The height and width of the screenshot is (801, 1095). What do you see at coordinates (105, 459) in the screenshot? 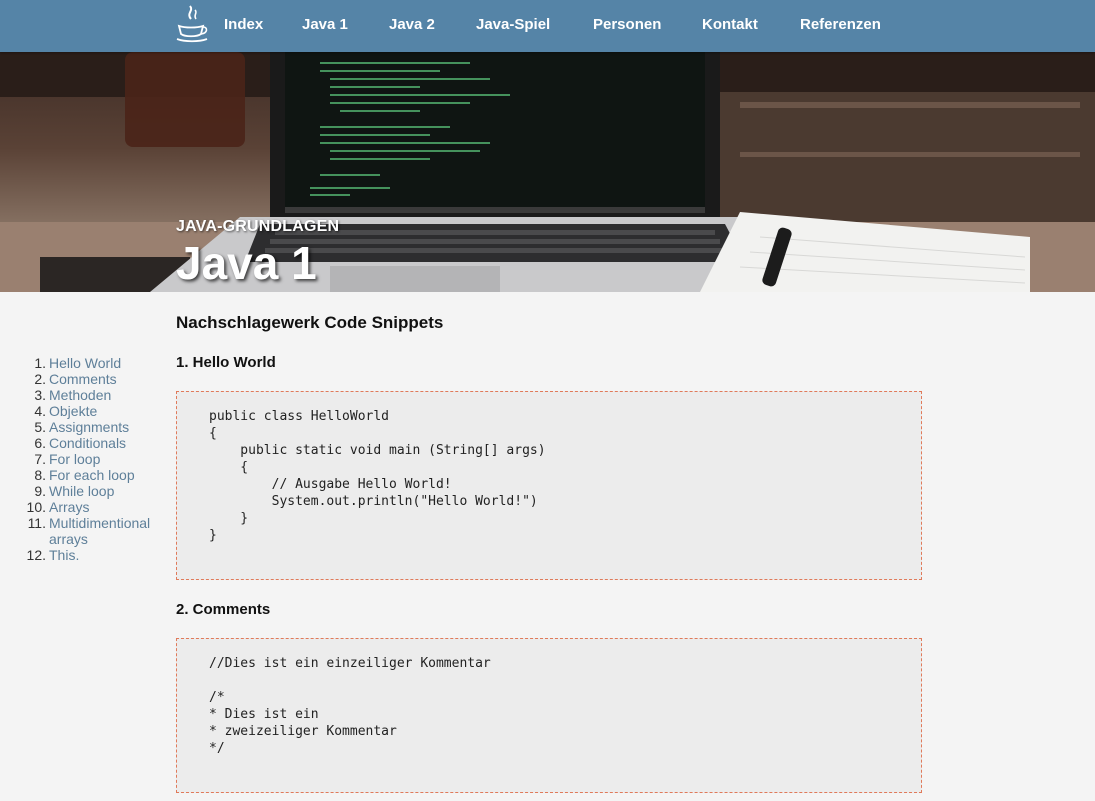
I see `toc-link-for-loop: For loop` at bounding box center [105, 459].